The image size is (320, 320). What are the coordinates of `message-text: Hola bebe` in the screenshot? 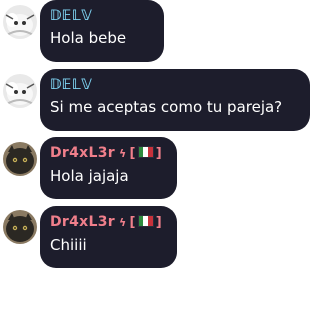 It's located at (88, 38).